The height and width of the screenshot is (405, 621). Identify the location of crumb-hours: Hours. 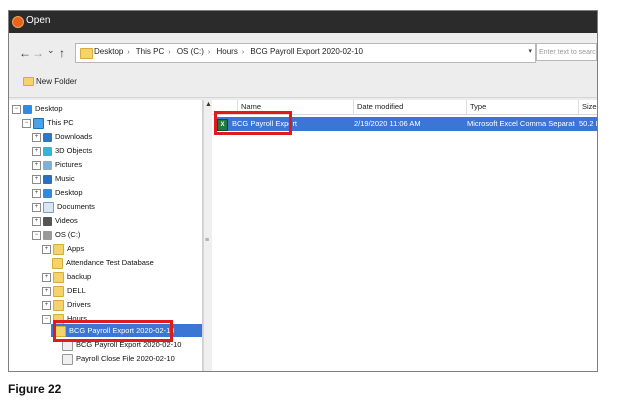
(227, 51).